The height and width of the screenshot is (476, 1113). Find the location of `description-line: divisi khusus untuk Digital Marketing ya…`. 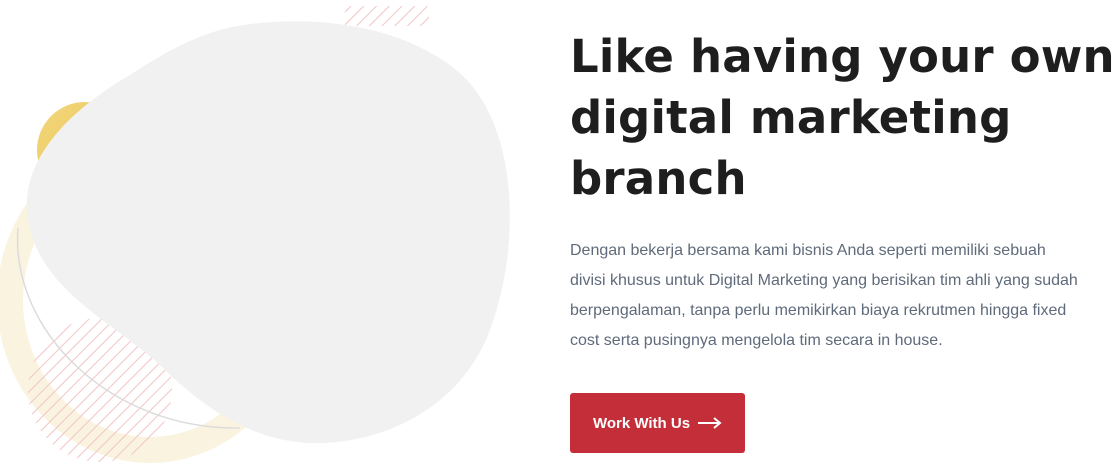

description-line: divisi khusus untuk Digital Marketing ya… is located at coordinates (824, 280).